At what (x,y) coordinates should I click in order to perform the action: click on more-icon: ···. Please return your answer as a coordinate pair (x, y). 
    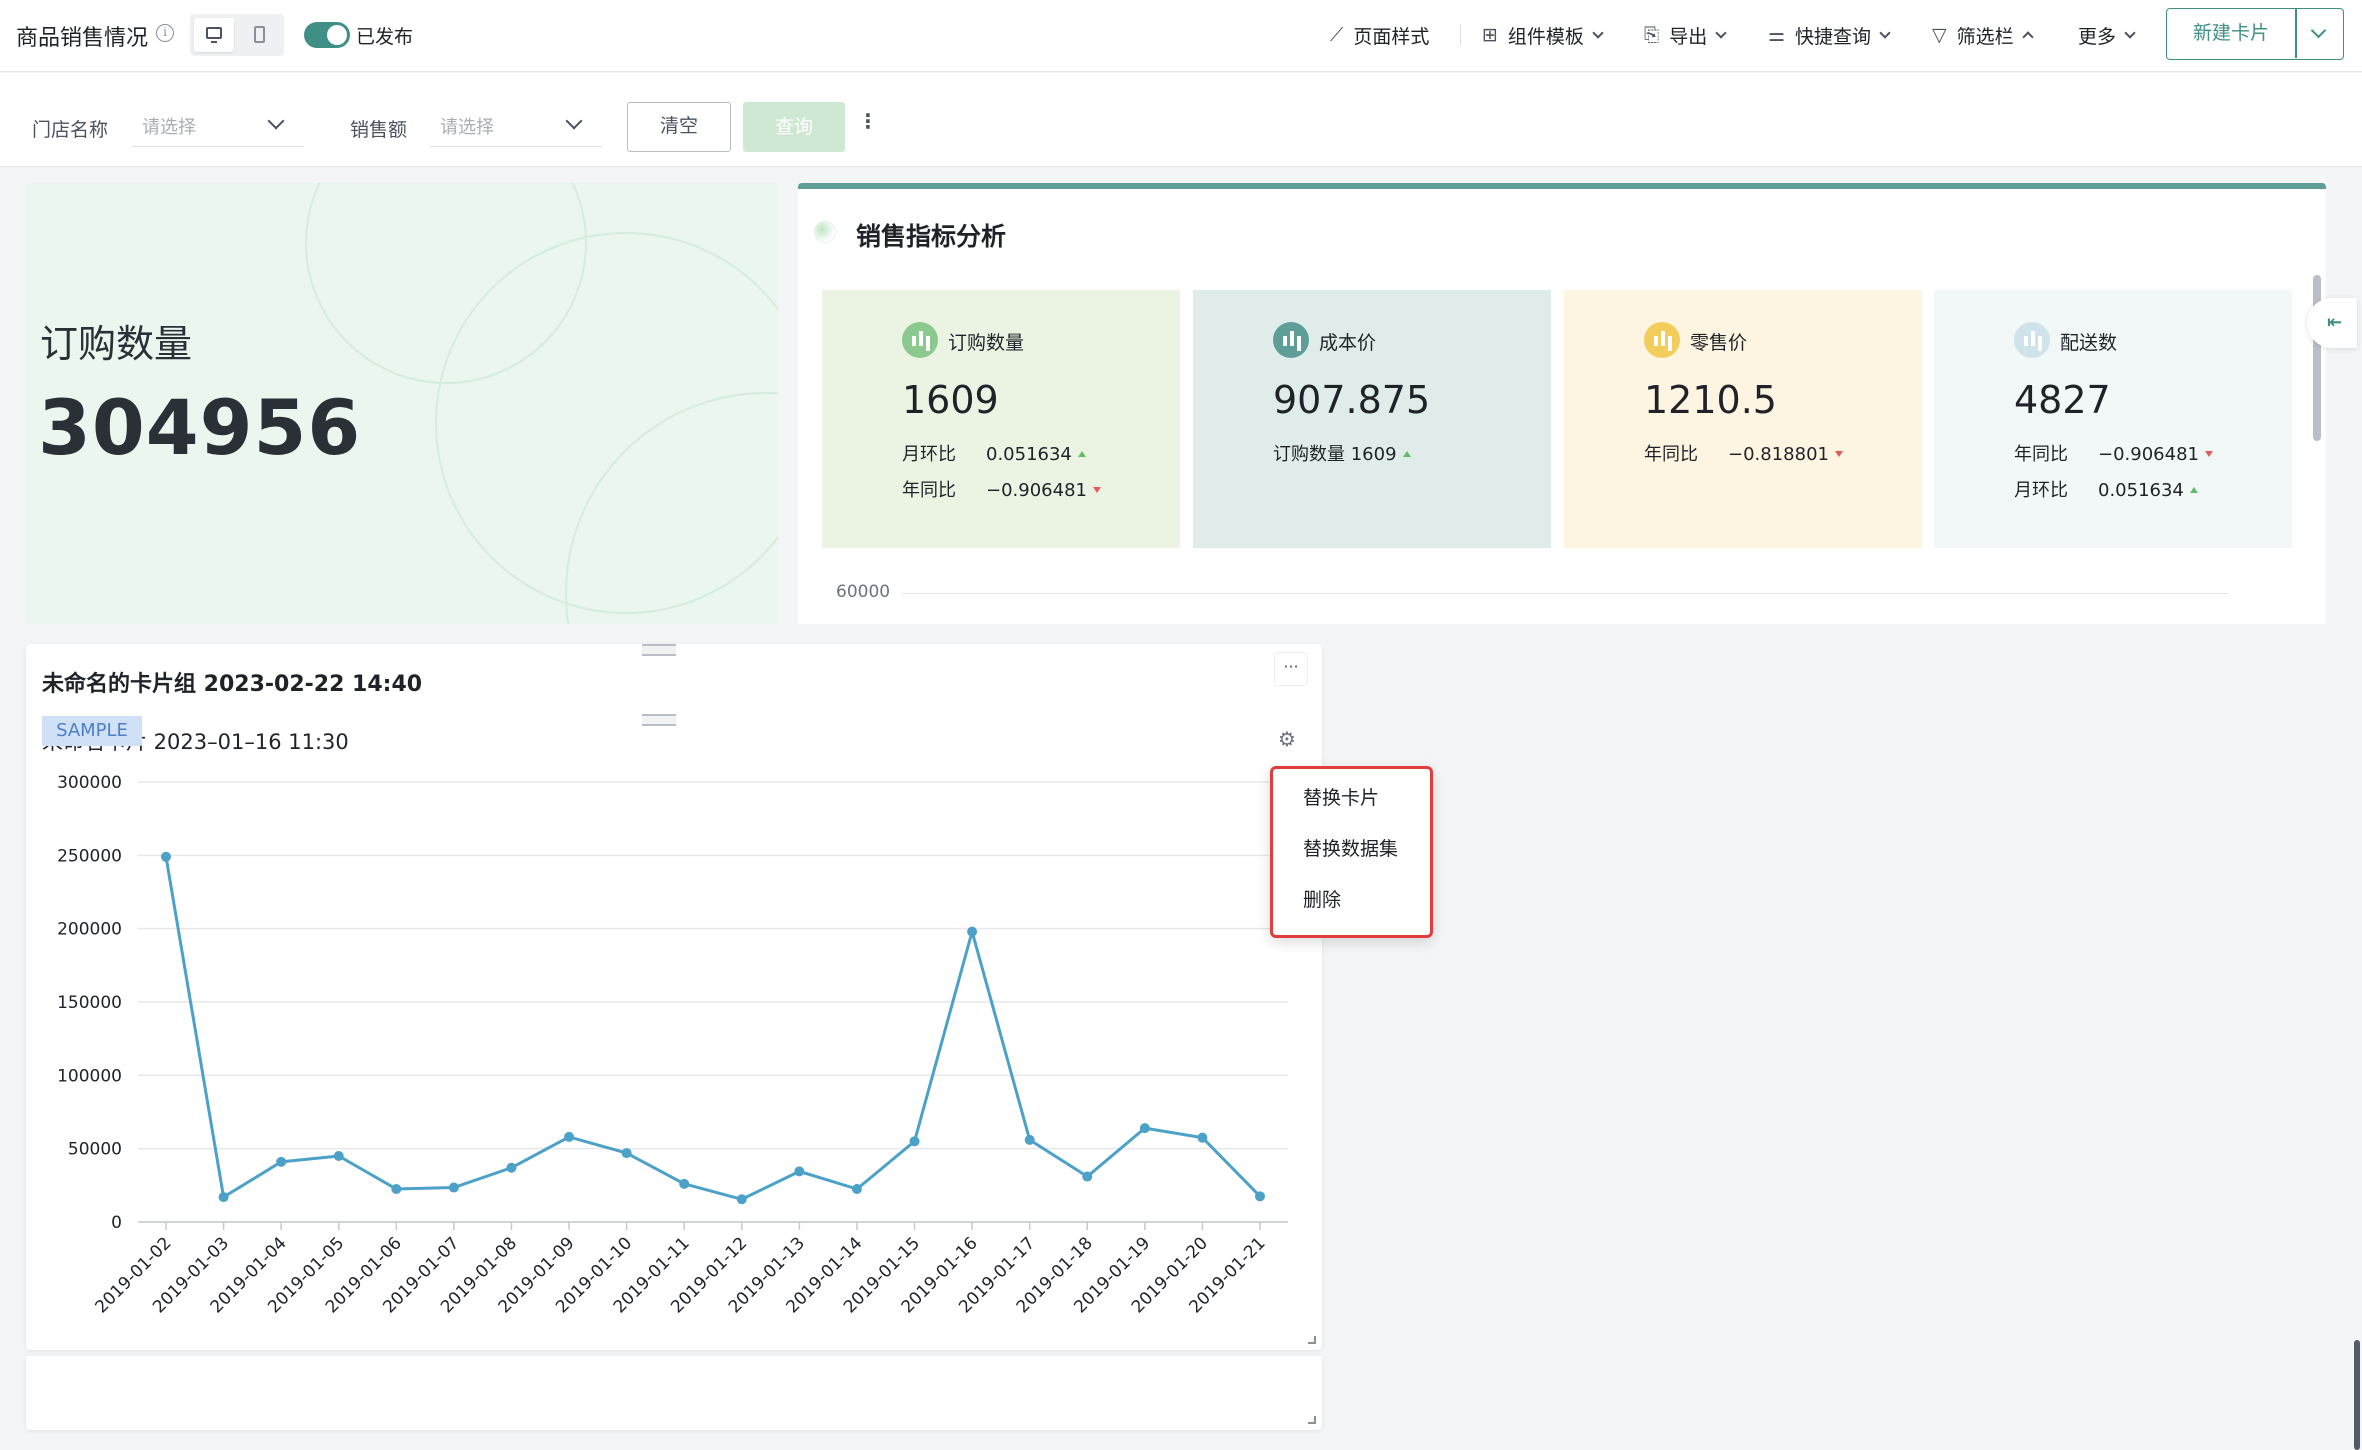
    Looking at the image, I should click on (1291, 669).